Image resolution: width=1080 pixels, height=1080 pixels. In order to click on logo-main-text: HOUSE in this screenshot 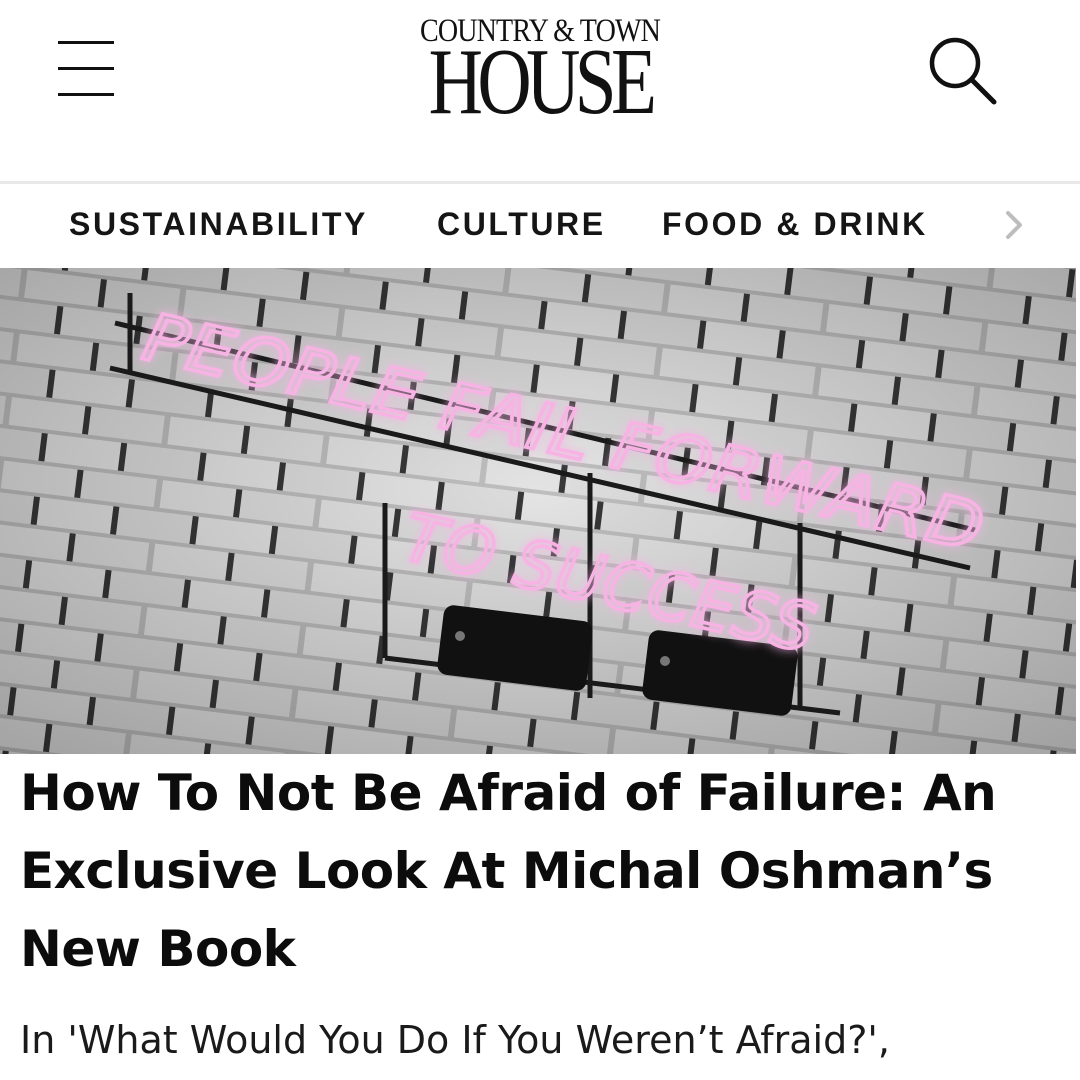, I will do `click(542, 82)`.